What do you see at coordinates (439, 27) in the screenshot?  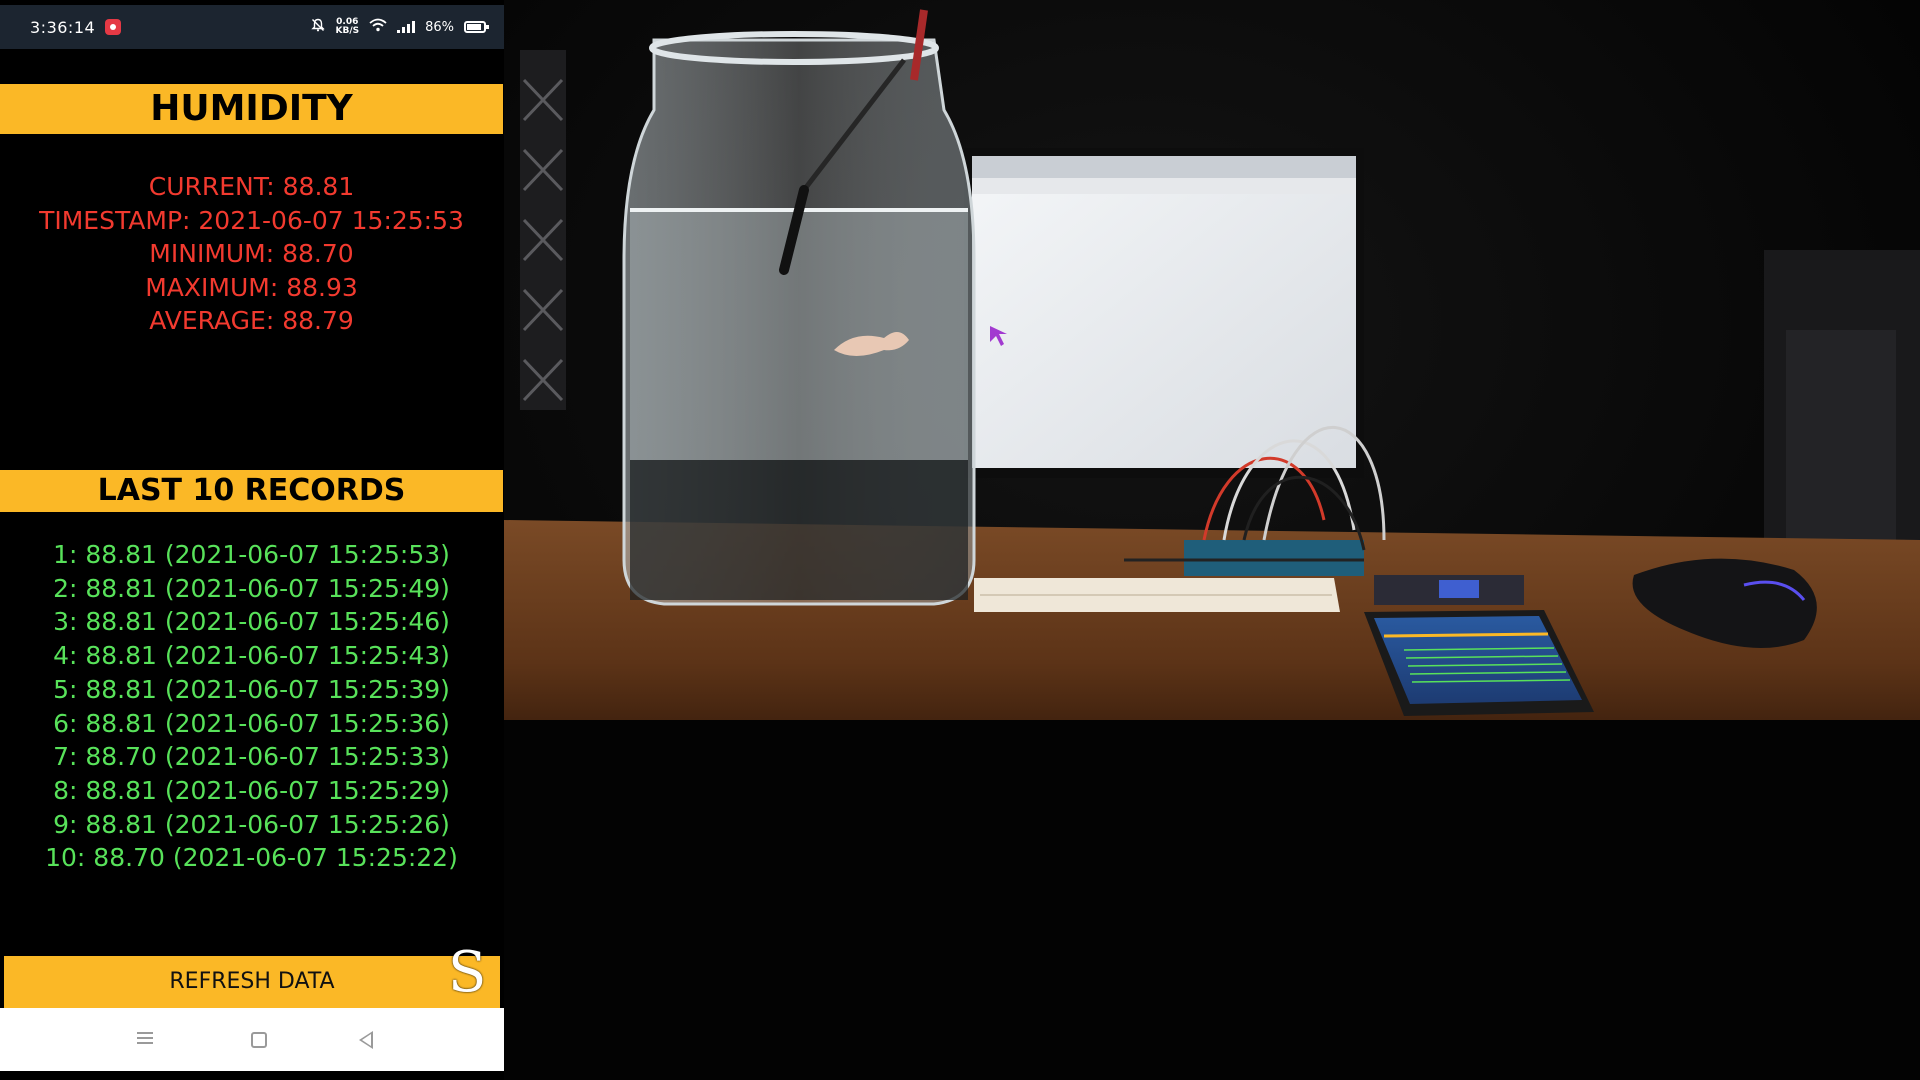 I see `battery-percent: 86%` at bounding box center [439, 27].